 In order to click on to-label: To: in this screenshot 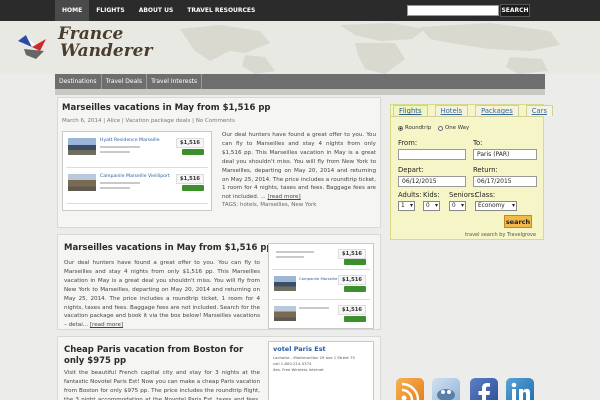, I will do `click(478, 143)`.